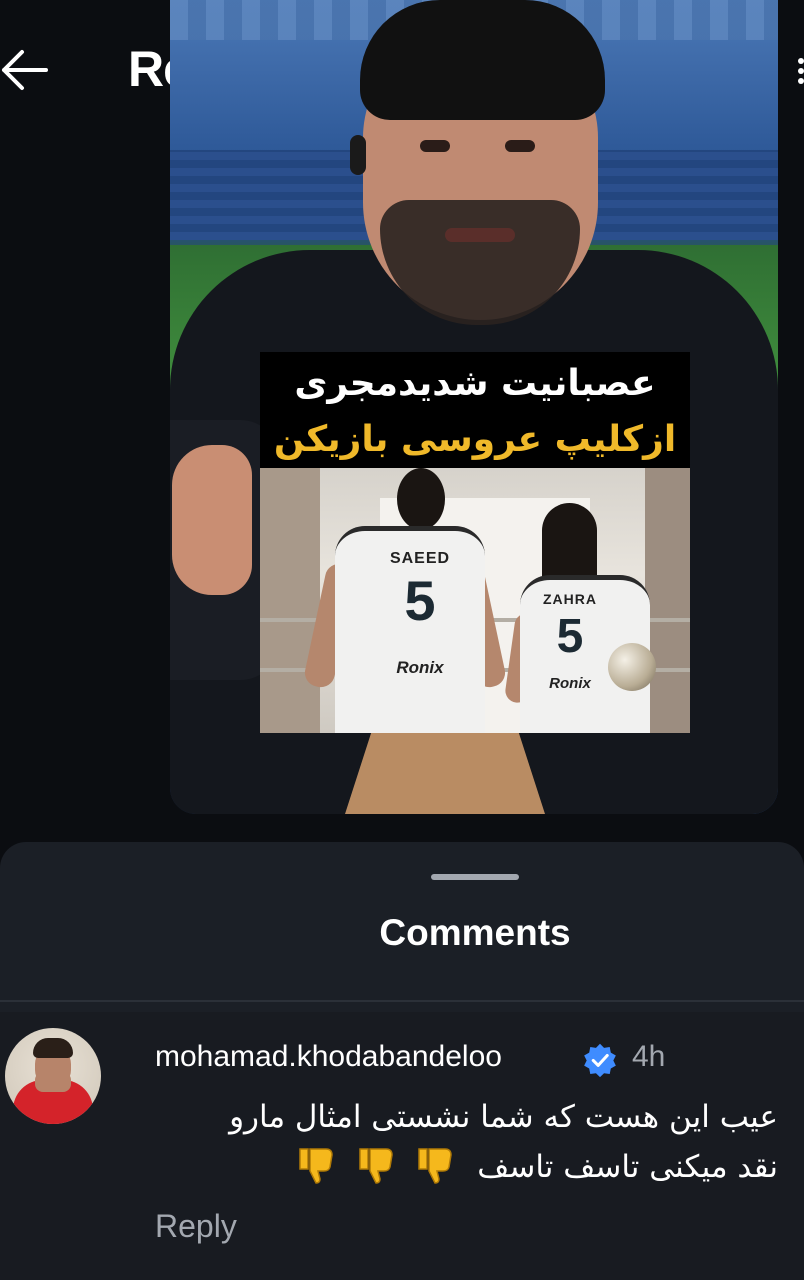  I want to click on comment-text-line-1: عیب این هست که شما نشستی امثال مارو, so click(503, 1117).